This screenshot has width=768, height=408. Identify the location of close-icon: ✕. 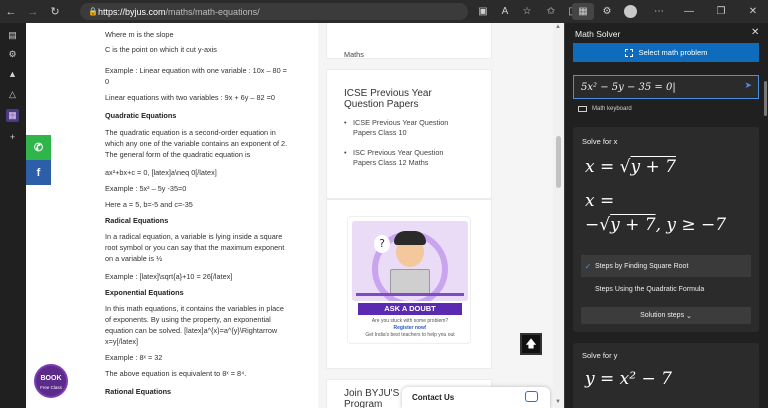
(755, 32).